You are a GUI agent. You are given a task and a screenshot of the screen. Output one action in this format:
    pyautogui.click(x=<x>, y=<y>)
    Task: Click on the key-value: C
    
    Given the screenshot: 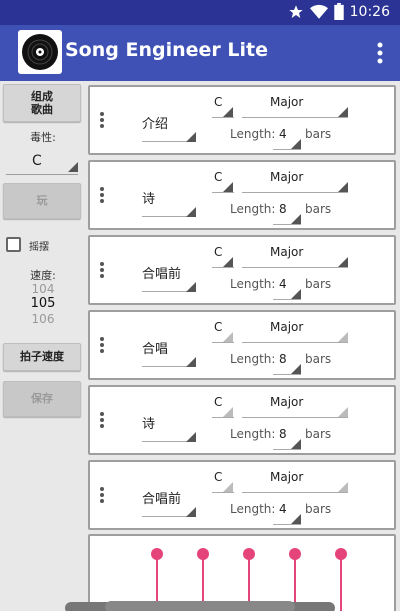 What is the action you would take?
    pyautogui.click(x=37, y=161)
    